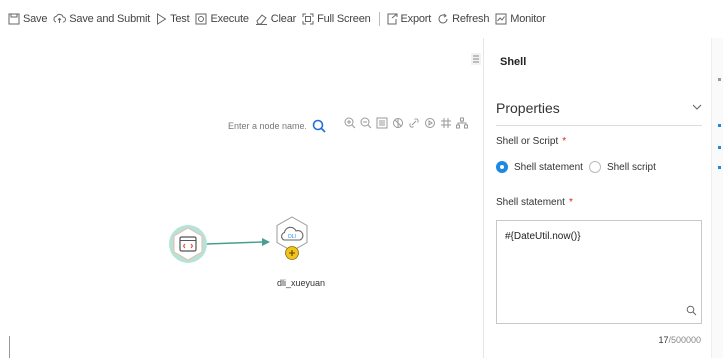 The width and height of the screenshot is (723, 358). I want to click on dli-node: DLI, so click(292, 243).